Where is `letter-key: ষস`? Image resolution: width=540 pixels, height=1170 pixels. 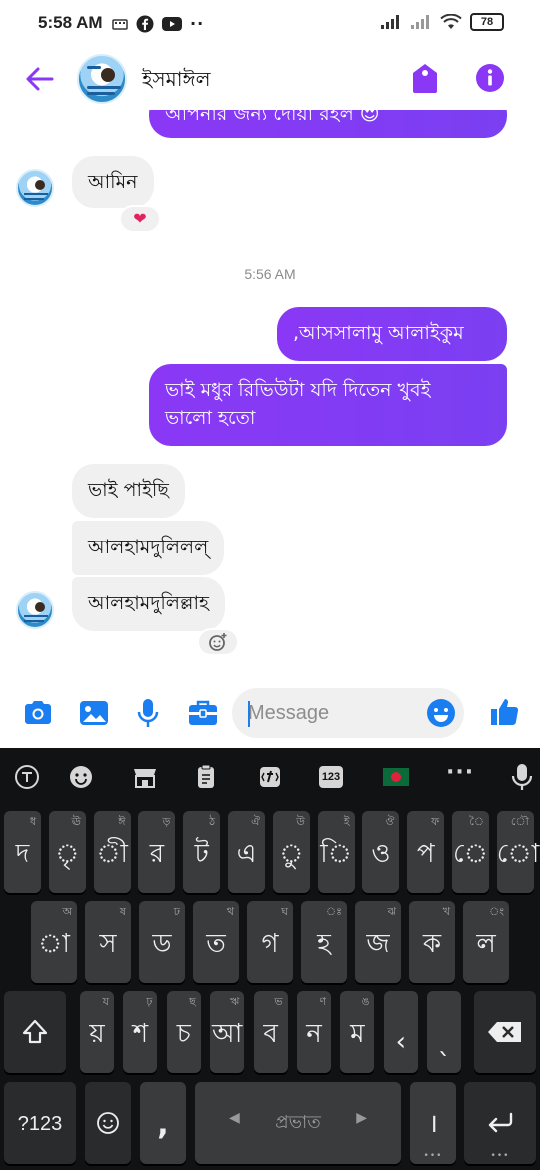
letter-key: ষস is located at coordinates (108, 942).